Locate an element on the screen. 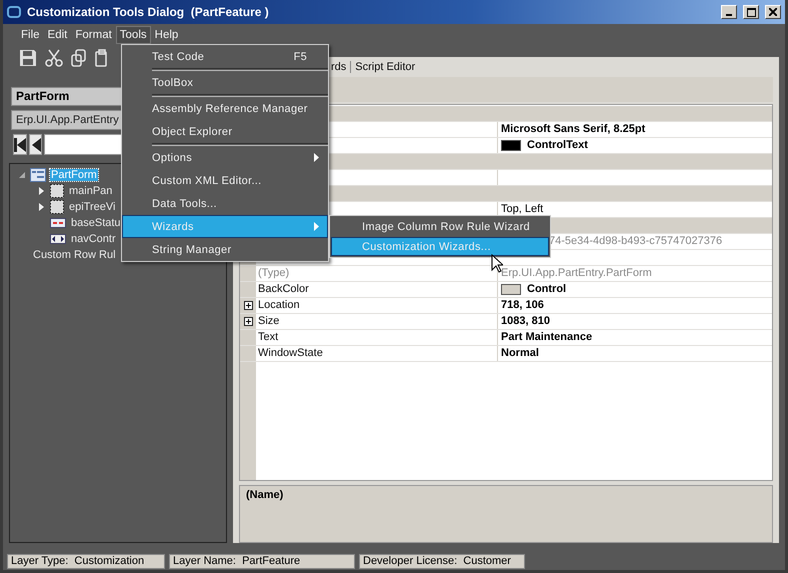 This screenshot has width=788, height=573. window-title: Customization Tools Dialog (PartFeature ) is located at coordinates (148, 12).